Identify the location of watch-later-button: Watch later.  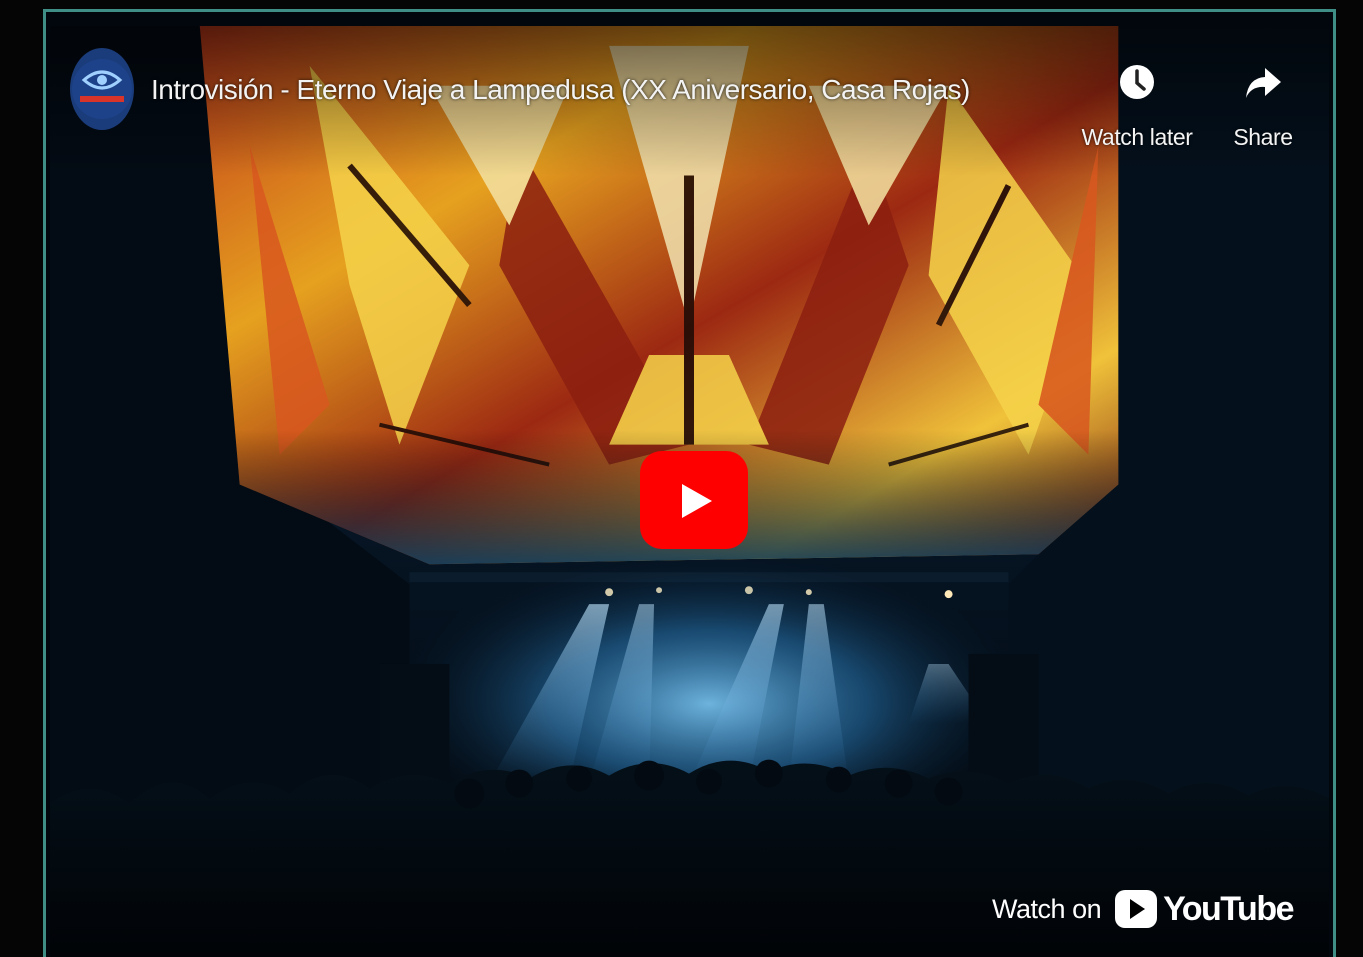
(1137, 106).